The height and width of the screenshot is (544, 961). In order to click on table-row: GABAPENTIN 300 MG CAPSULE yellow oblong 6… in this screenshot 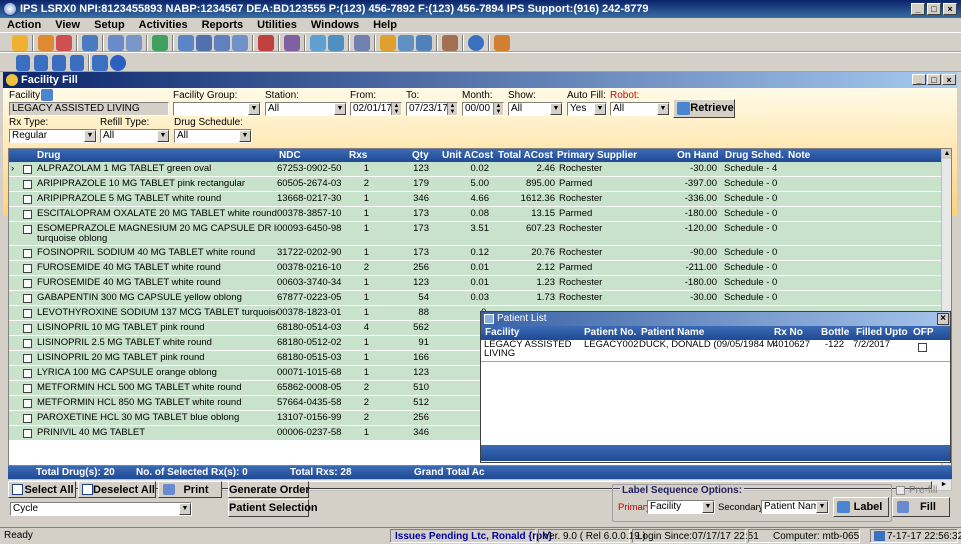, I will do `click(475, 298)`.